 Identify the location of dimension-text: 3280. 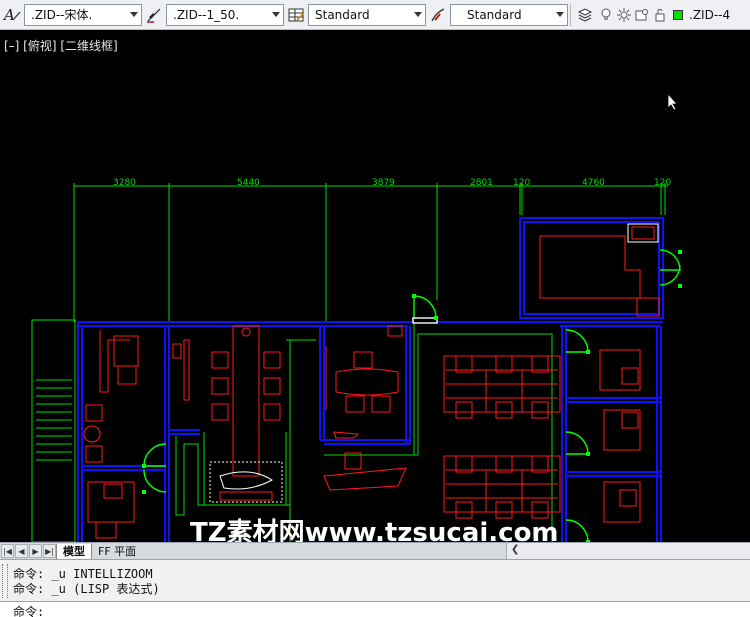
(124, 183).